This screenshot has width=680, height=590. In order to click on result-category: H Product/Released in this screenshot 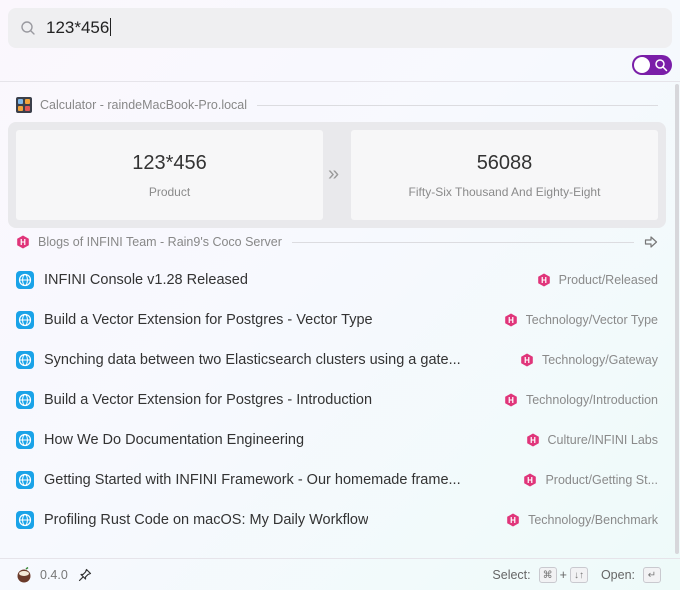, I will do `click(590, 280)`.